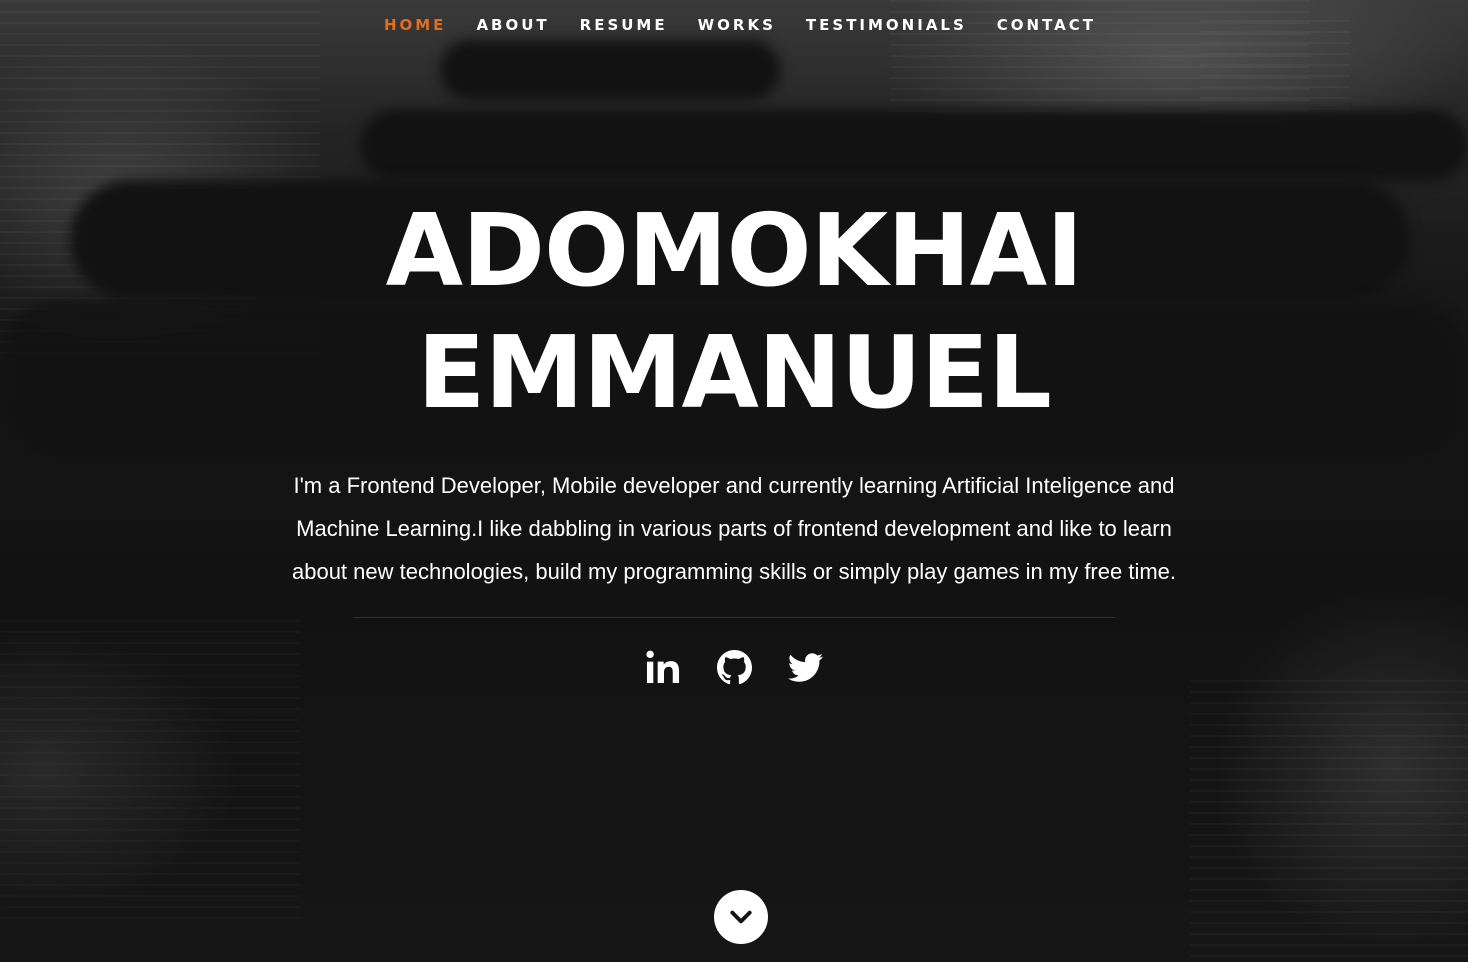 This screenshot has width=1468, height=962. I want to click on github-icon, so click(734, 667).